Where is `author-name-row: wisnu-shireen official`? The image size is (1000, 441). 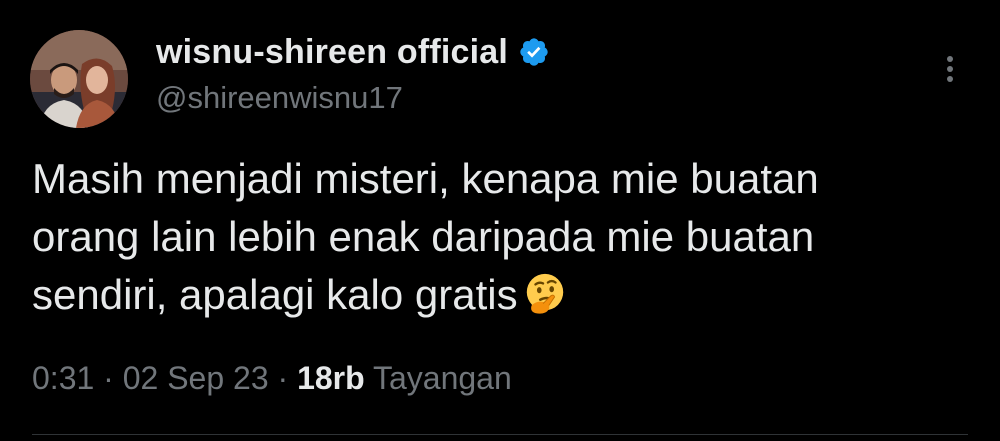
author-name-row: wisnu-shireen official is located at coordinates (353, 52).